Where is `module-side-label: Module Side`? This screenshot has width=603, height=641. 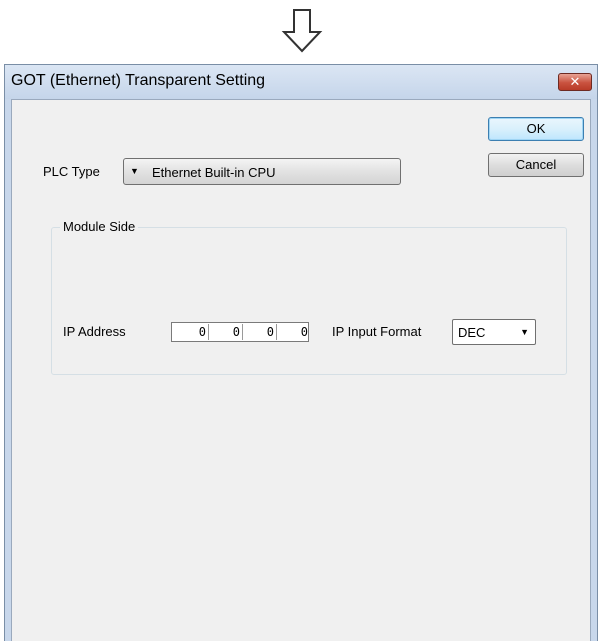 module-side-label: Module Side is located at coordinates (99, 226).